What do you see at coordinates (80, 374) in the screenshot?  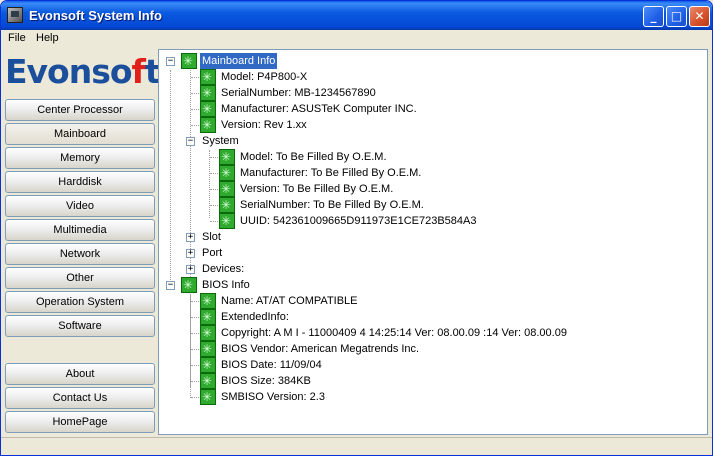 I see `about-button: About` at bounding box center [80, 374].